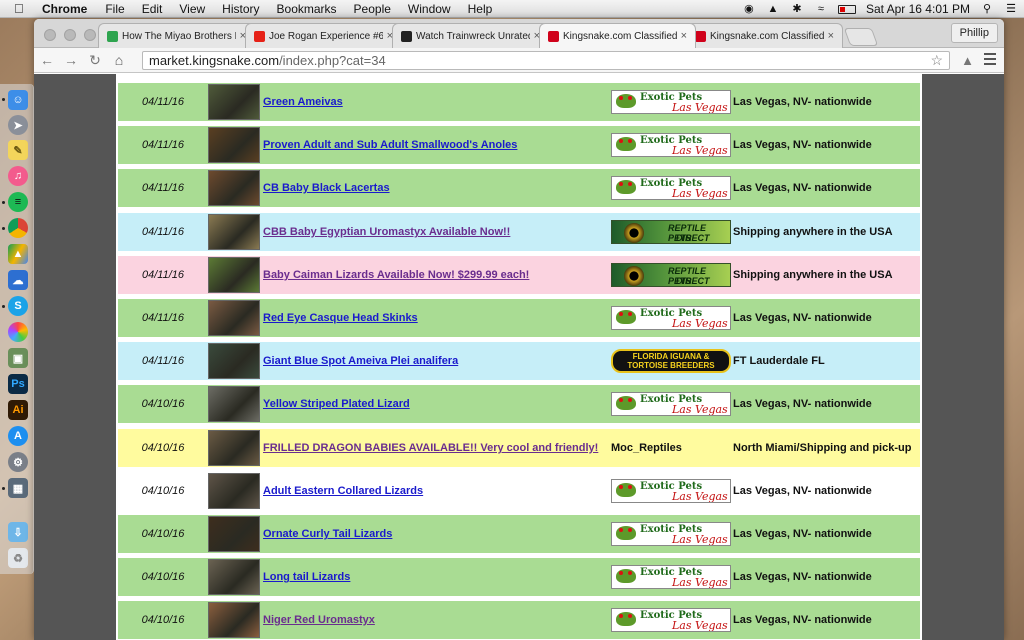 The height and width of the screenshot is (640, 1024). What do you see at coordinates (50, 35) in the screenshot?
I see `close-window-button` at bounding box center [50, 35].